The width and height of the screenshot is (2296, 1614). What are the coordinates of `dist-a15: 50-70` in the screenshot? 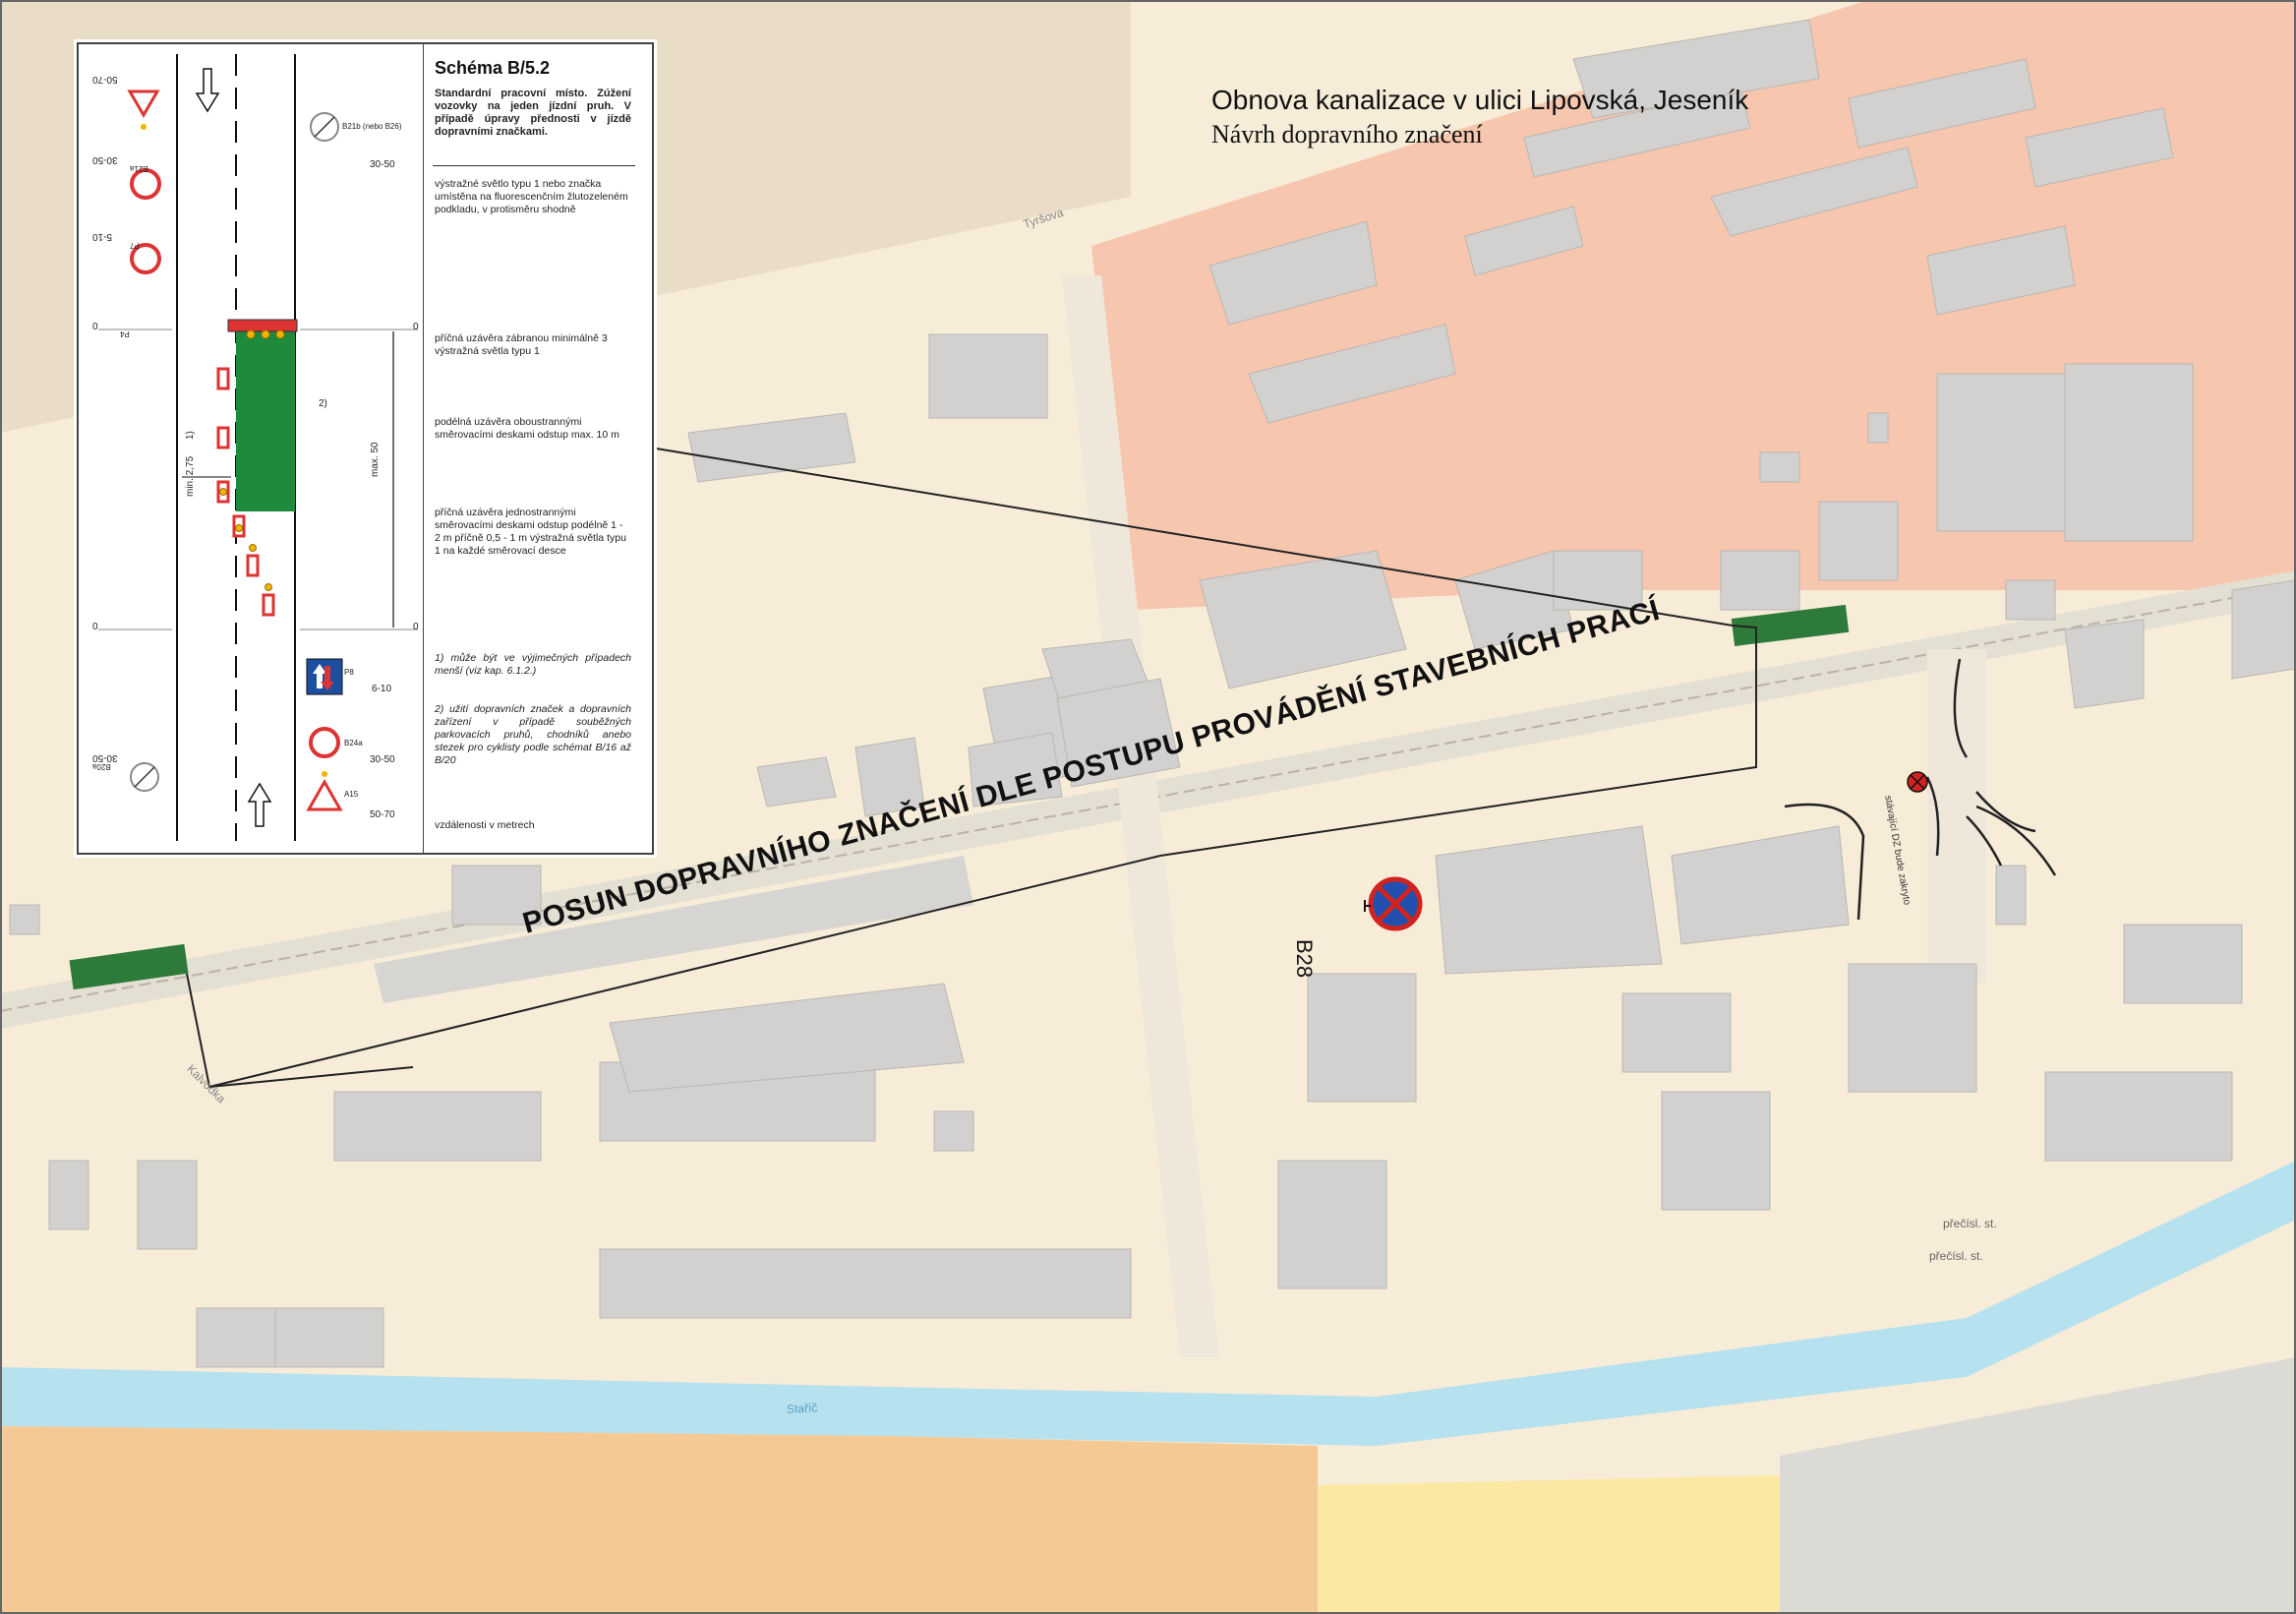 It's located at (382, 814).